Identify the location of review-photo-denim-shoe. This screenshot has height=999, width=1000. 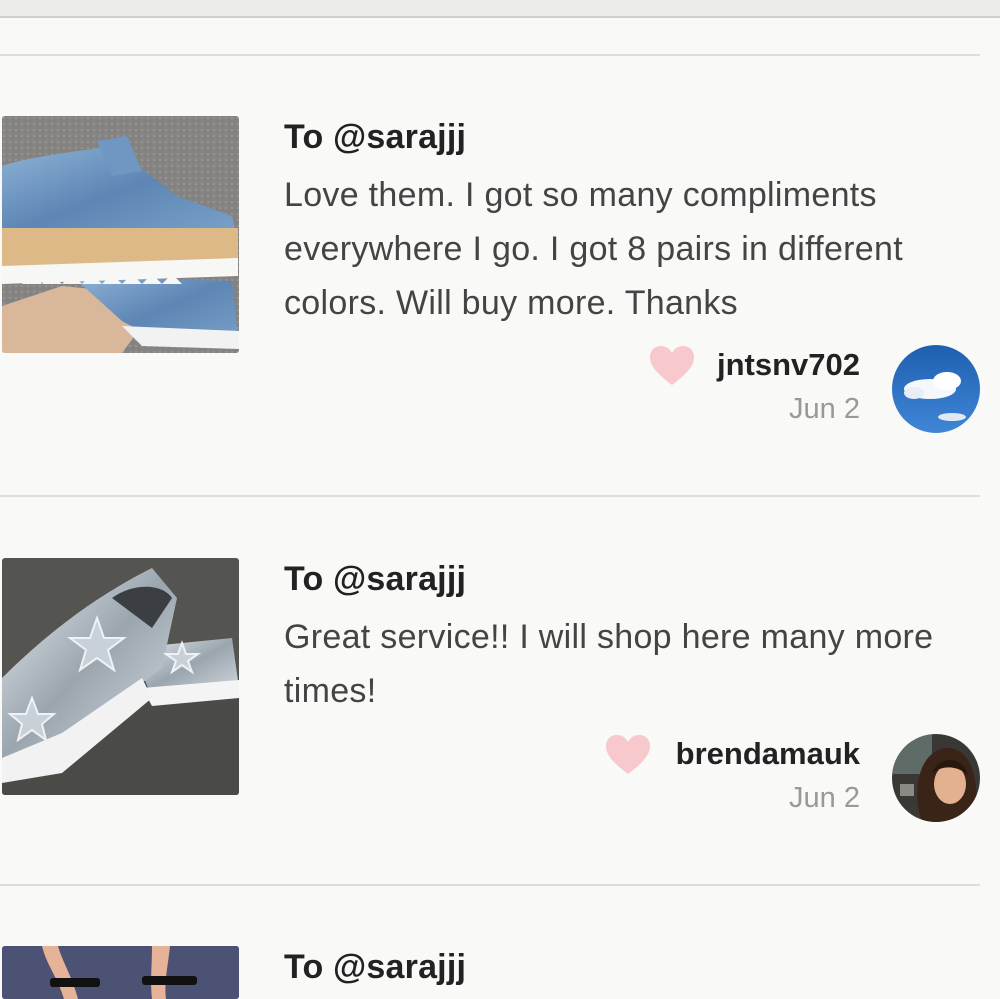
(120, 234).